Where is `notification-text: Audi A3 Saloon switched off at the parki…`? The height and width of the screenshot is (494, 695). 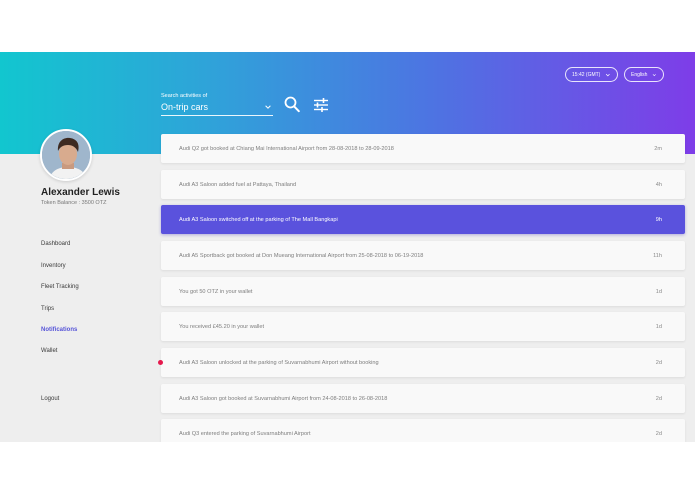 notification-text: Audi A3 Saloon switched off at the parki… is located at coordinates (258, 219).